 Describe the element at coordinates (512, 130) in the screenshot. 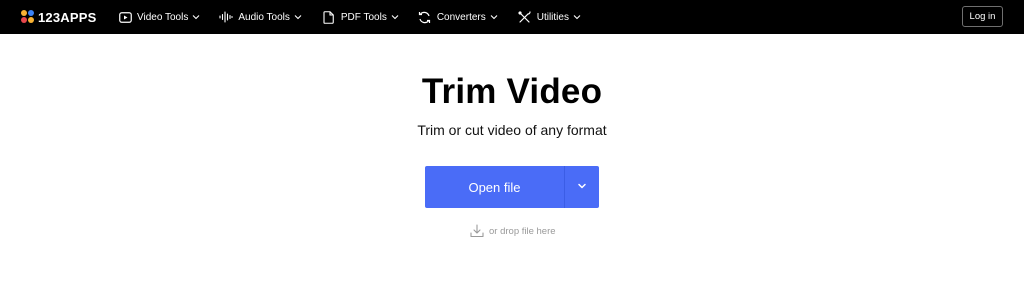

I see `page-subtitle: Trim or cut video of any format` at that location.